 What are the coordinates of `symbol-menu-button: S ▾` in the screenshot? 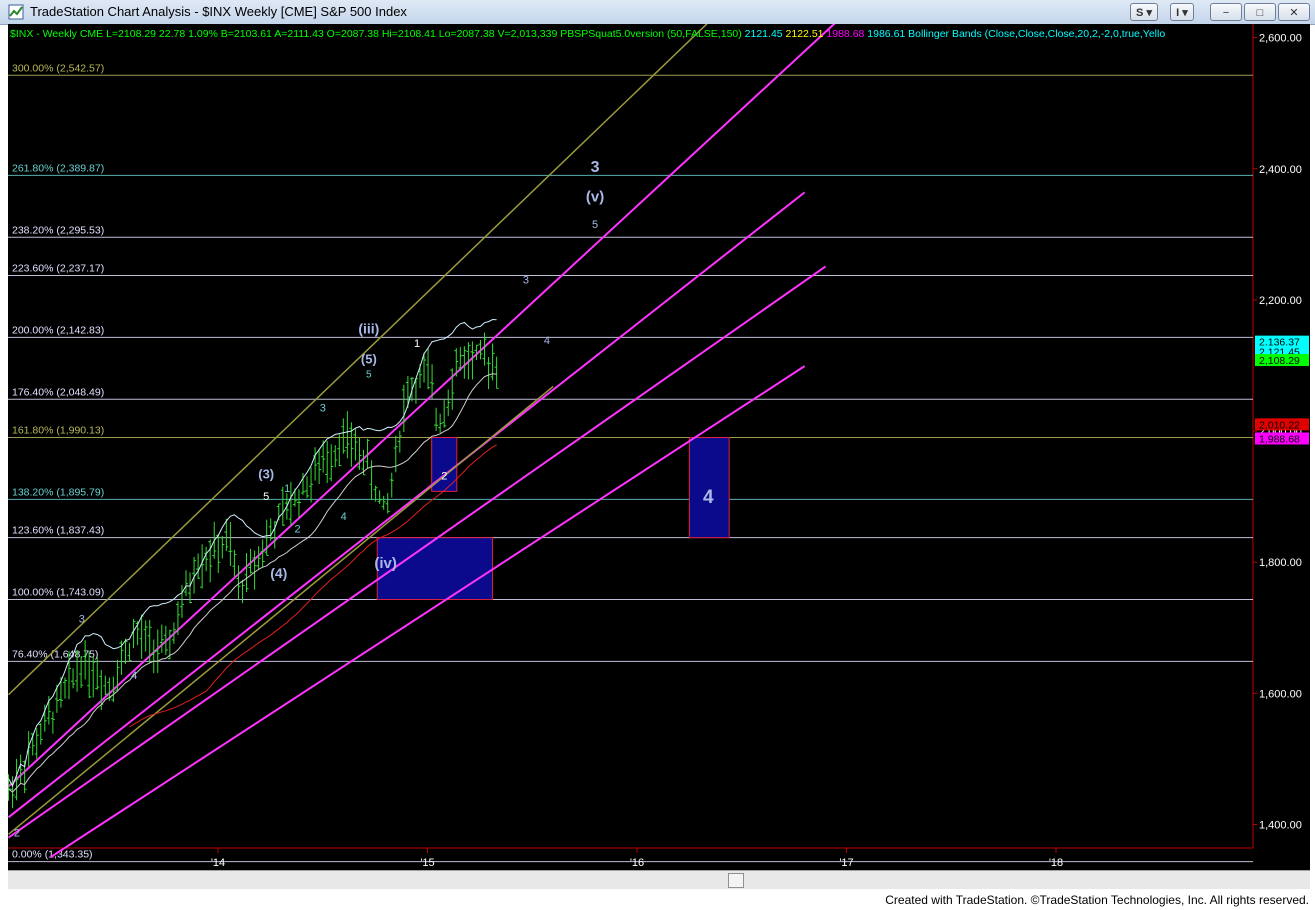 It's located at (1144, 12).